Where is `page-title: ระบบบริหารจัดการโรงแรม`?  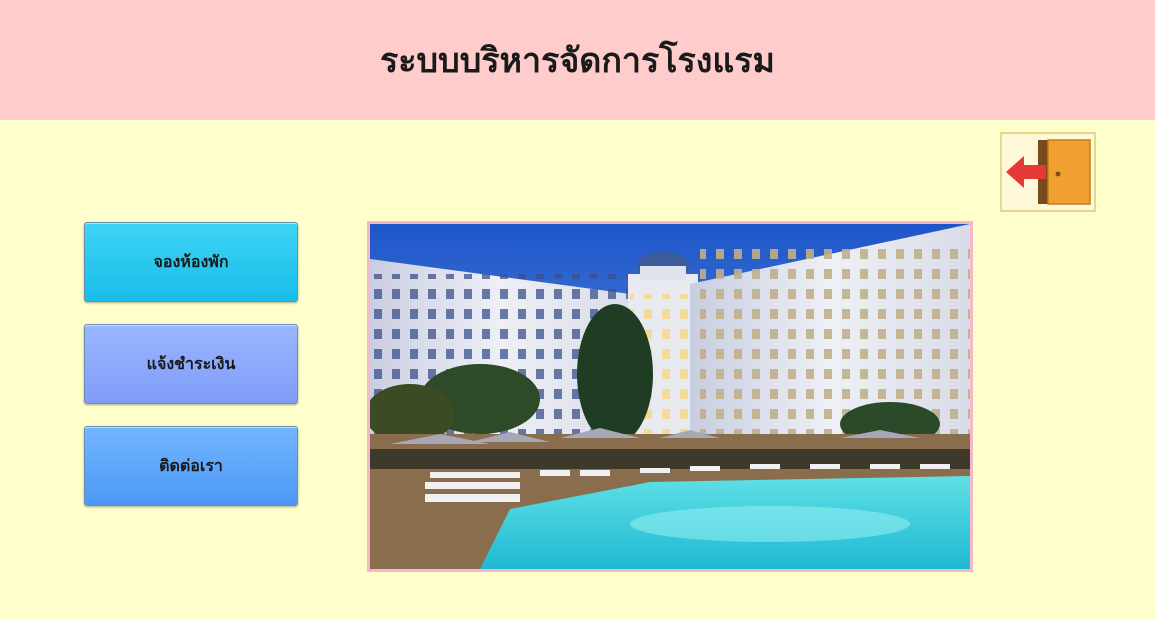 page-title: ระบบบริหารจัดการโรงแรม is located at coordinates (577, 61).